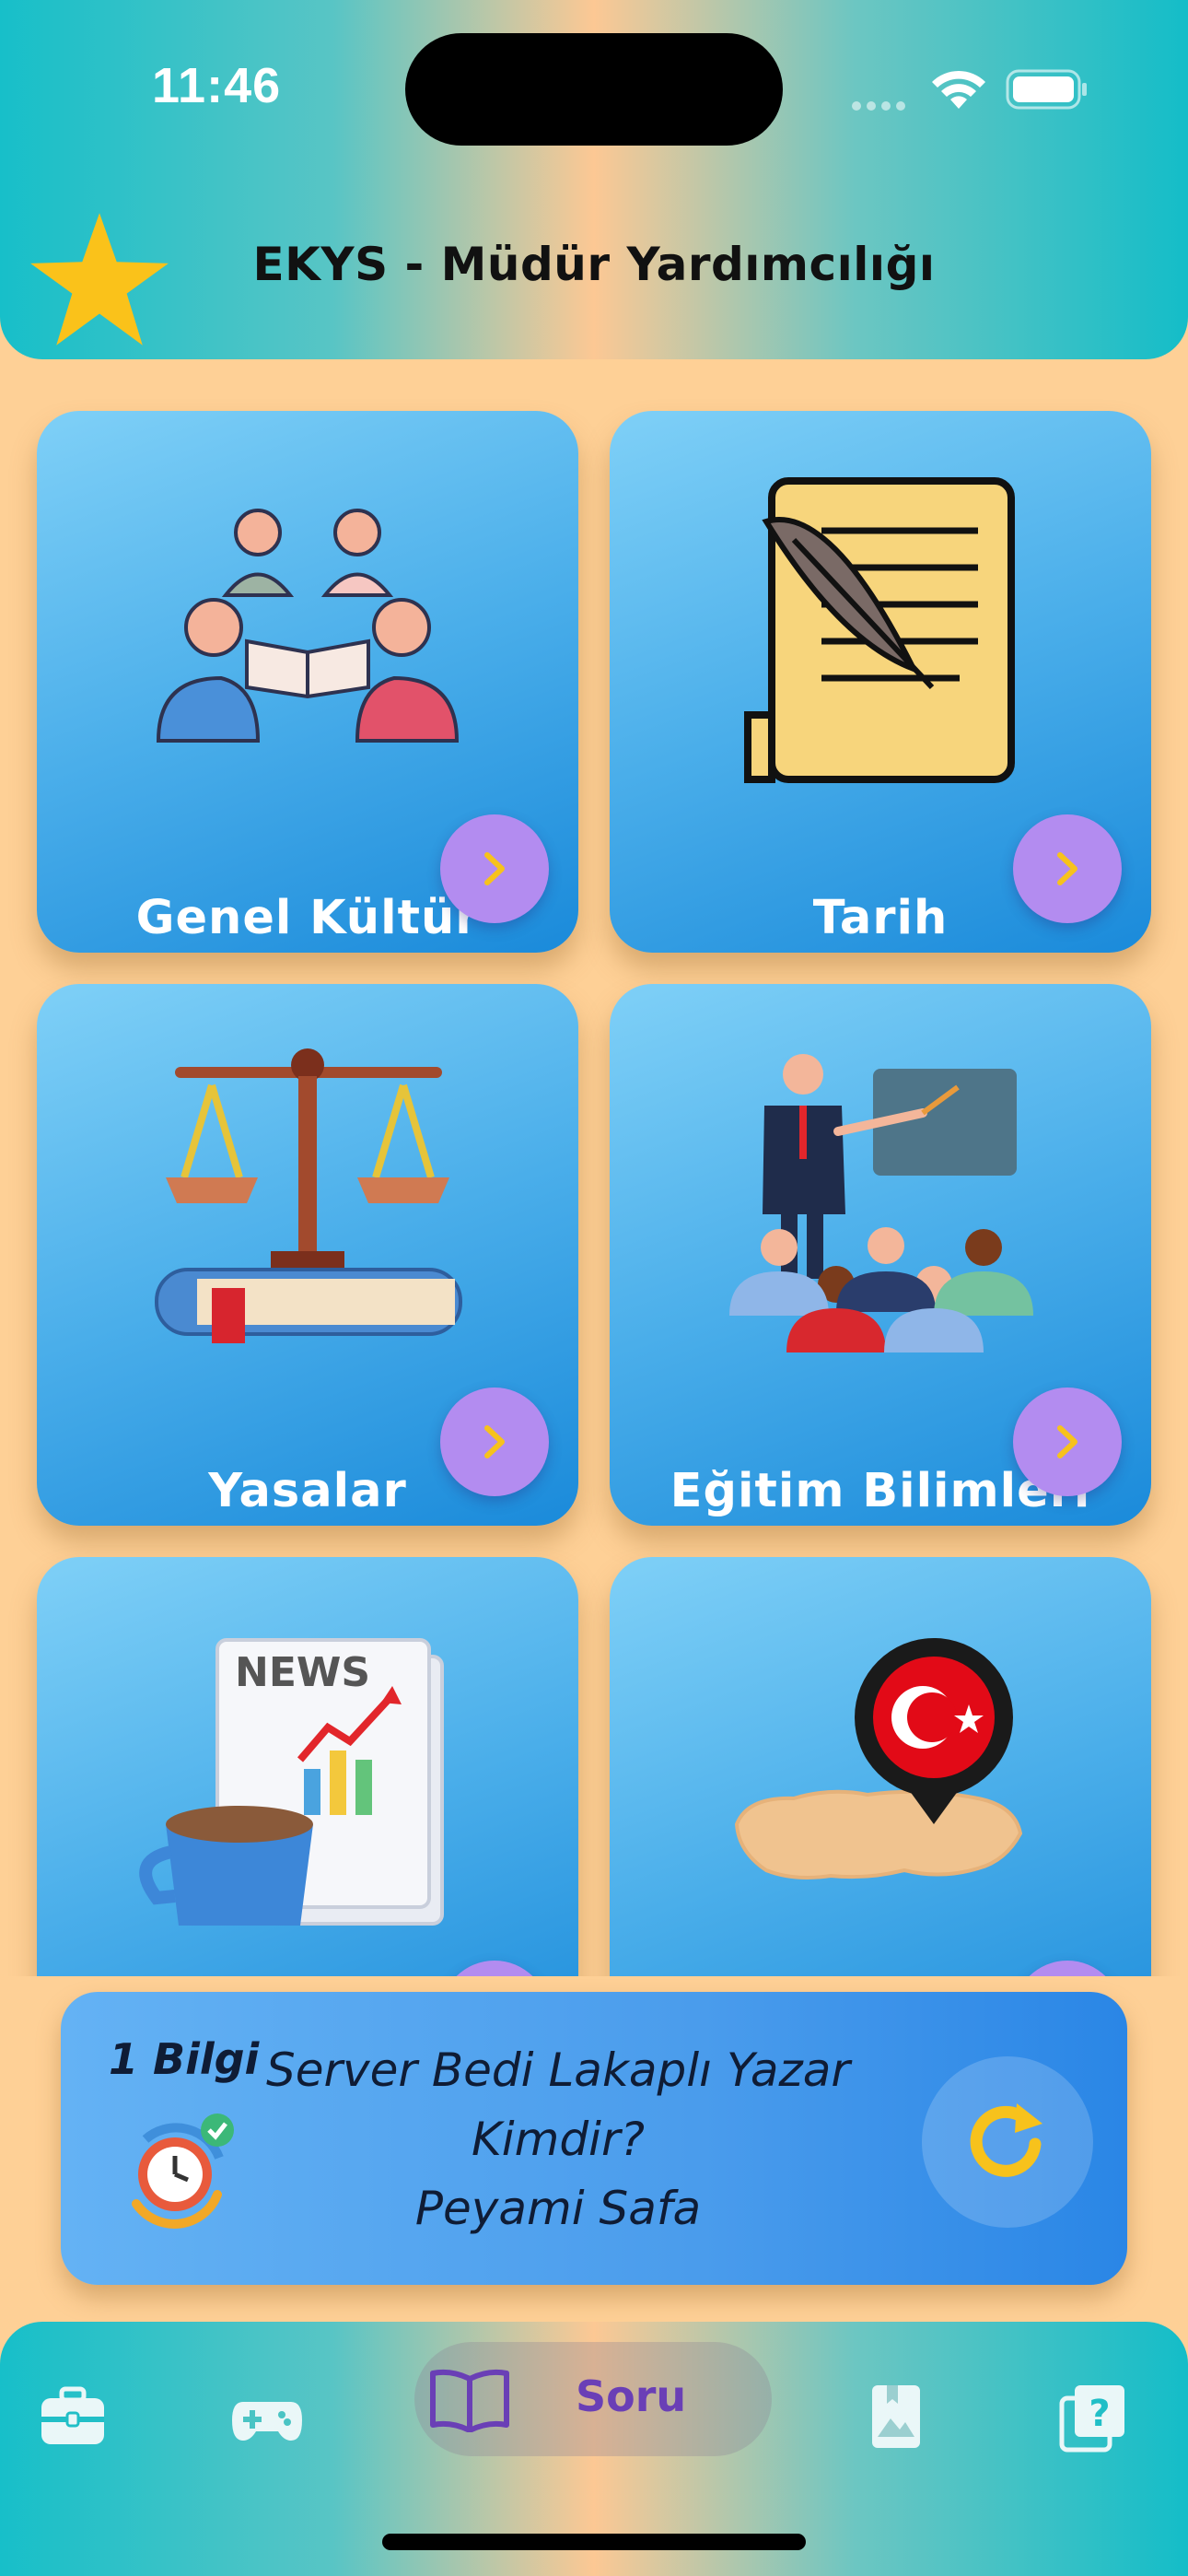  Describe the element at coordinates (880, 682) in the screenshot. I see `category-card-tarih: Tarih` at that location.